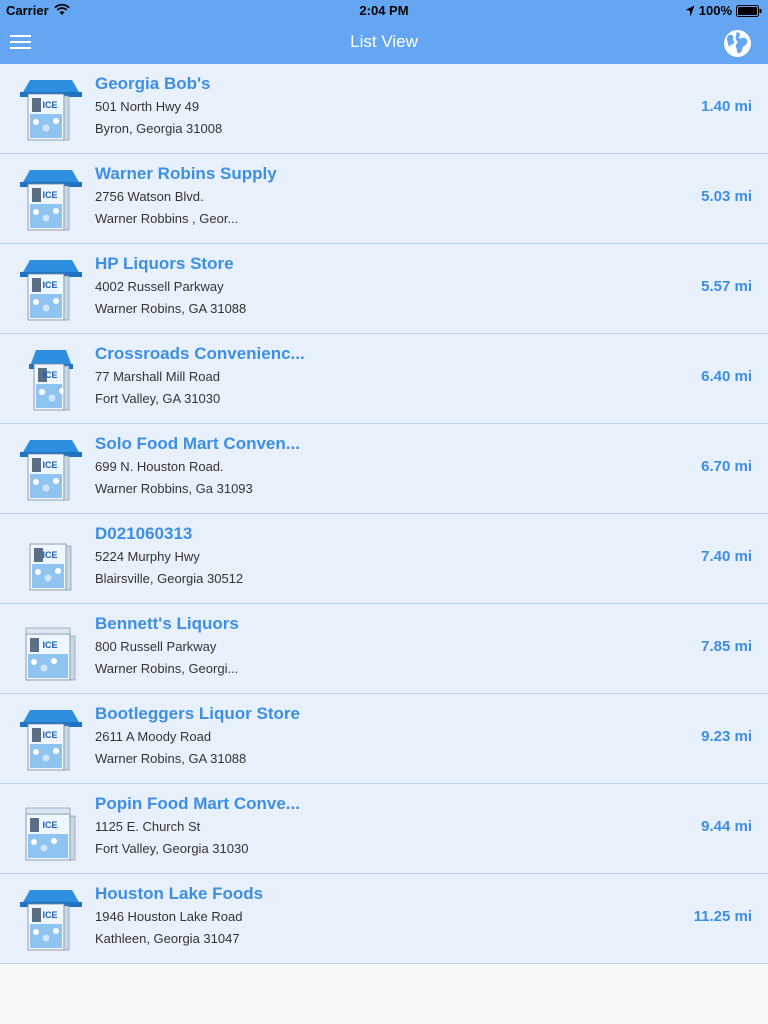 Image resolution: width=768 pixels, height=1024 pixels. I want to click on location-name: Houston Lake Foods, so click(179, 893).